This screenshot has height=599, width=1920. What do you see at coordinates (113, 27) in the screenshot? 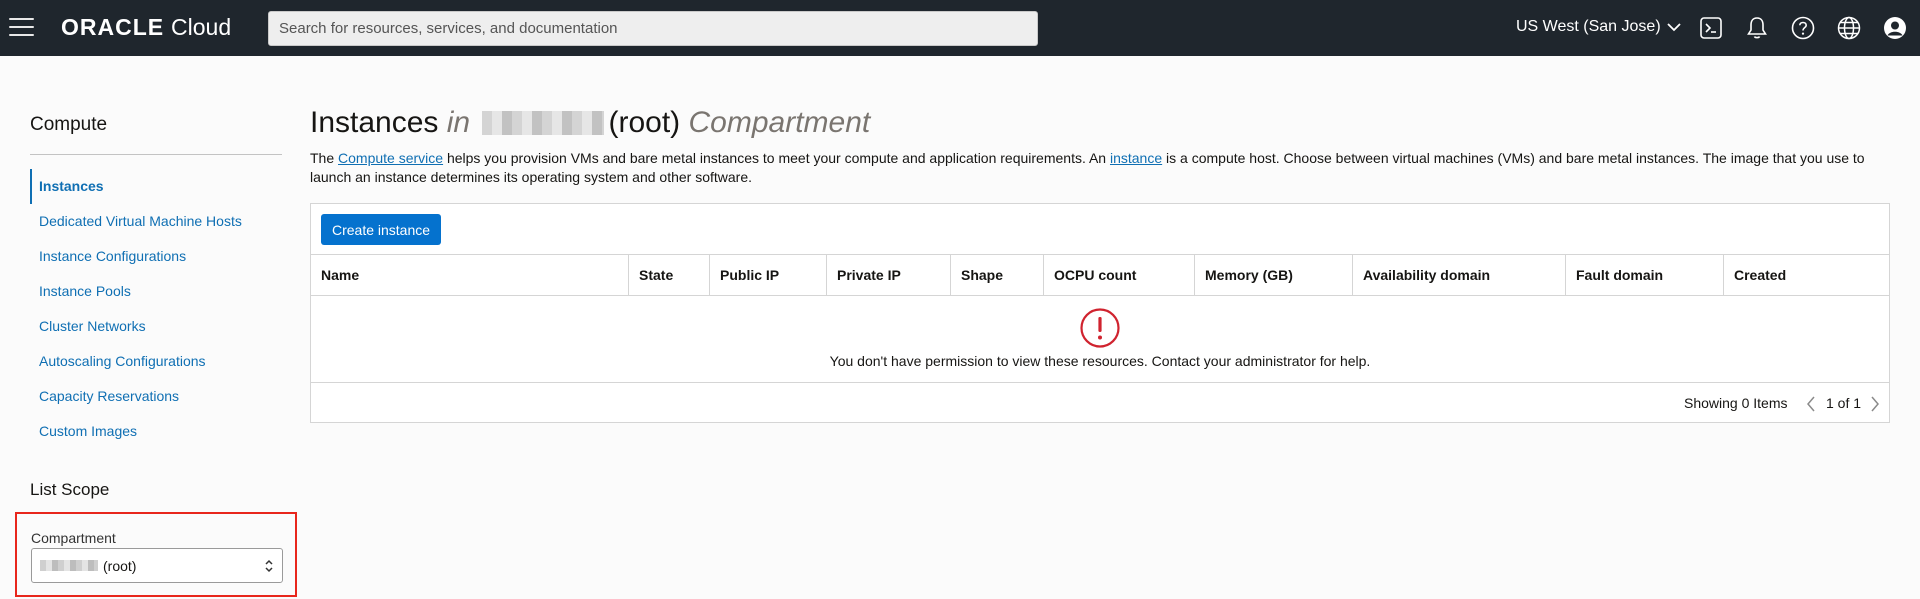
I see `logo-brand: ORACLE` at bounding box center [113, 27].